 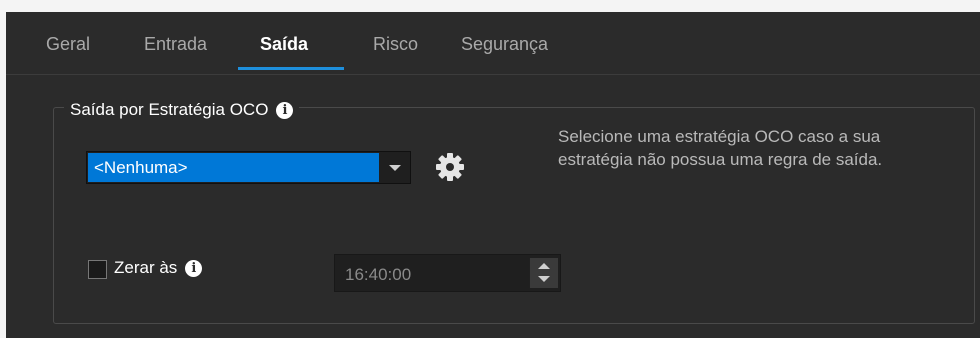 I want to click on reset-time-value: 16:40:00, so click(x=378, y=274).